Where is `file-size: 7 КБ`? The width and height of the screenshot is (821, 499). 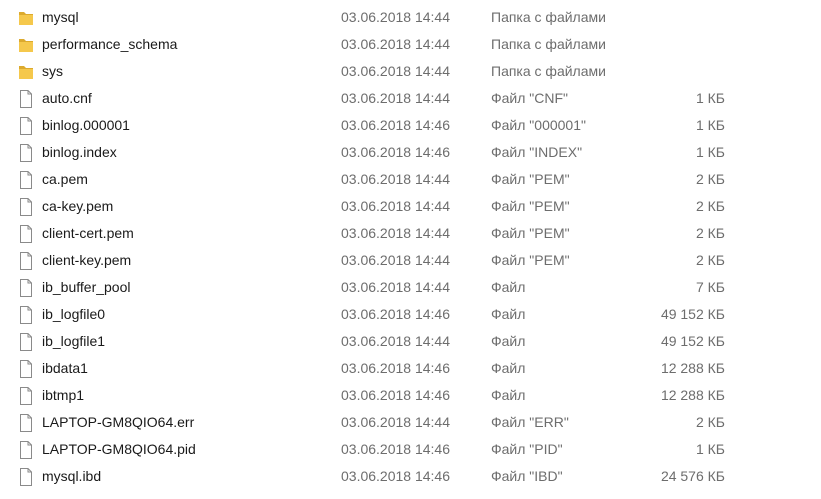
file-size: 7 КБ is located at coordinates (710, 287).